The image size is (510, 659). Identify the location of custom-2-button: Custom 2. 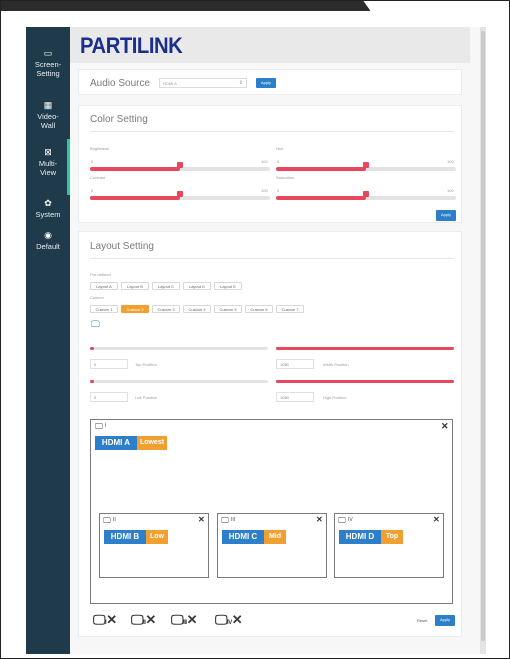
(135, 309).